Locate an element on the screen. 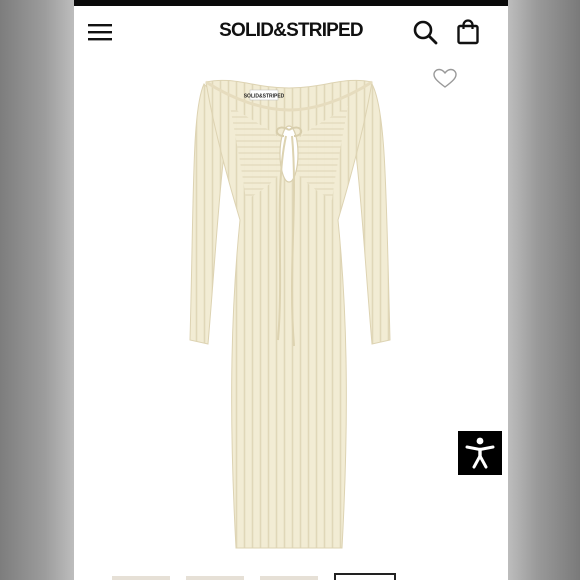  site-header: SOLID&STRIPED is located at coordinates (291, 32).